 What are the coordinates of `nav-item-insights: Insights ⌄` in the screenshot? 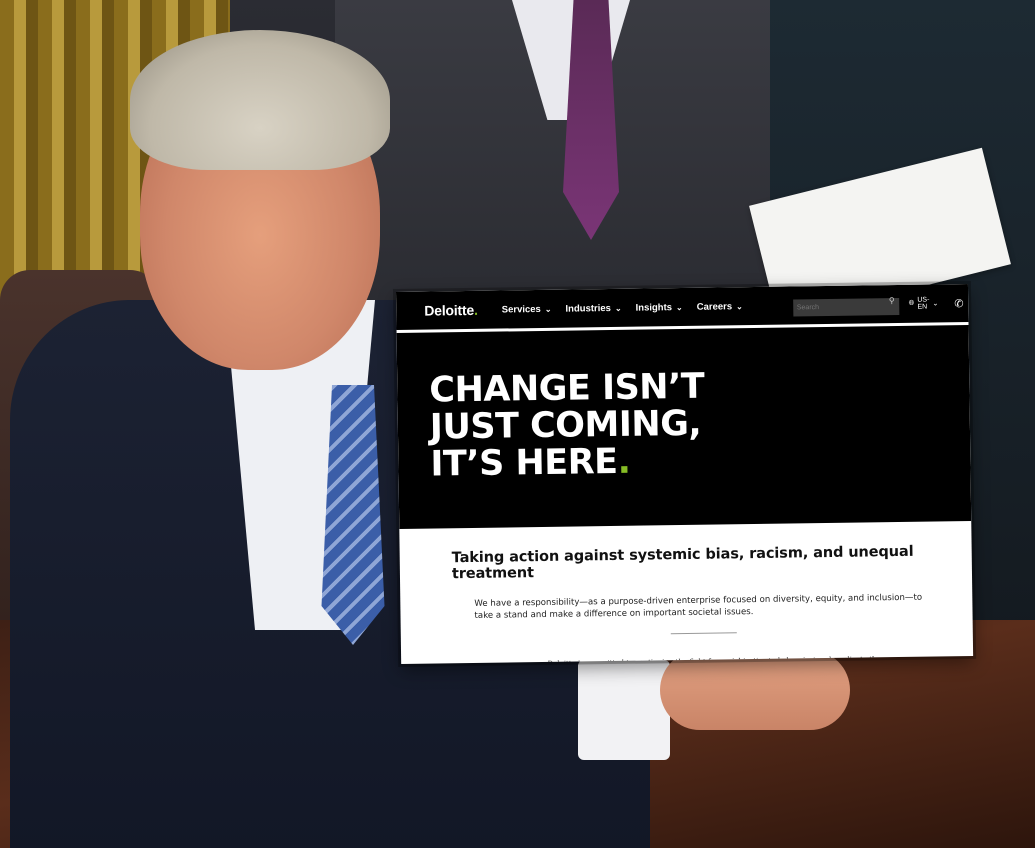 It's located at (659, 307).